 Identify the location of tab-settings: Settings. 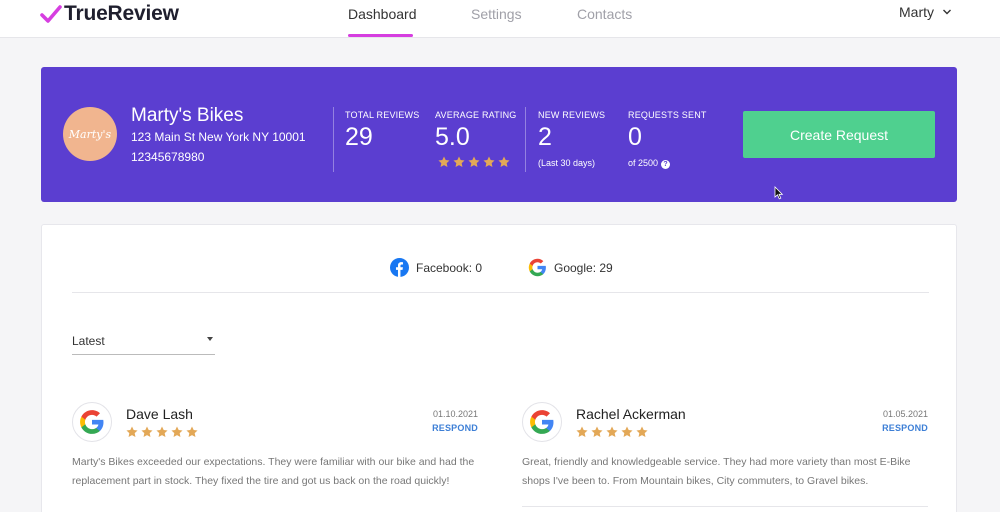
(496, 14).